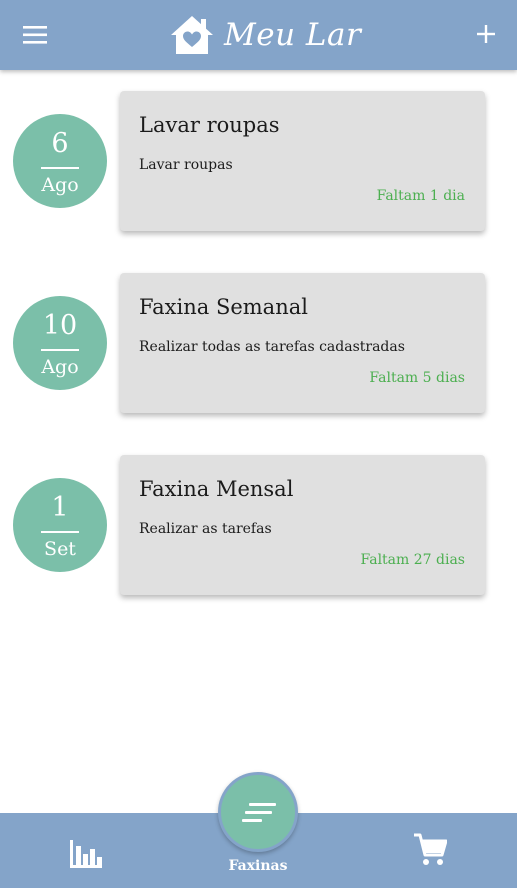 Image resolution: width=517 pixels, height=888 pixels. I want to click on task-title: Faxina Mensal, so click(216, 489).